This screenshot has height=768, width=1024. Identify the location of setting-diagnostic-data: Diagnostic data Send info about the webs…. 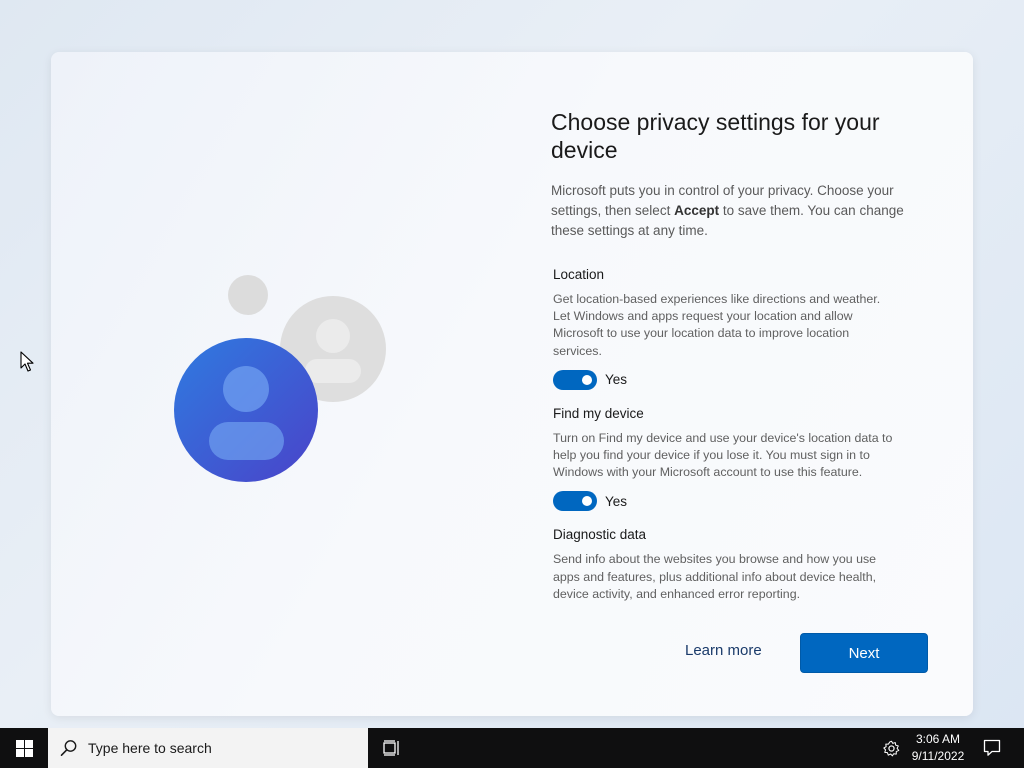
(723, 564).